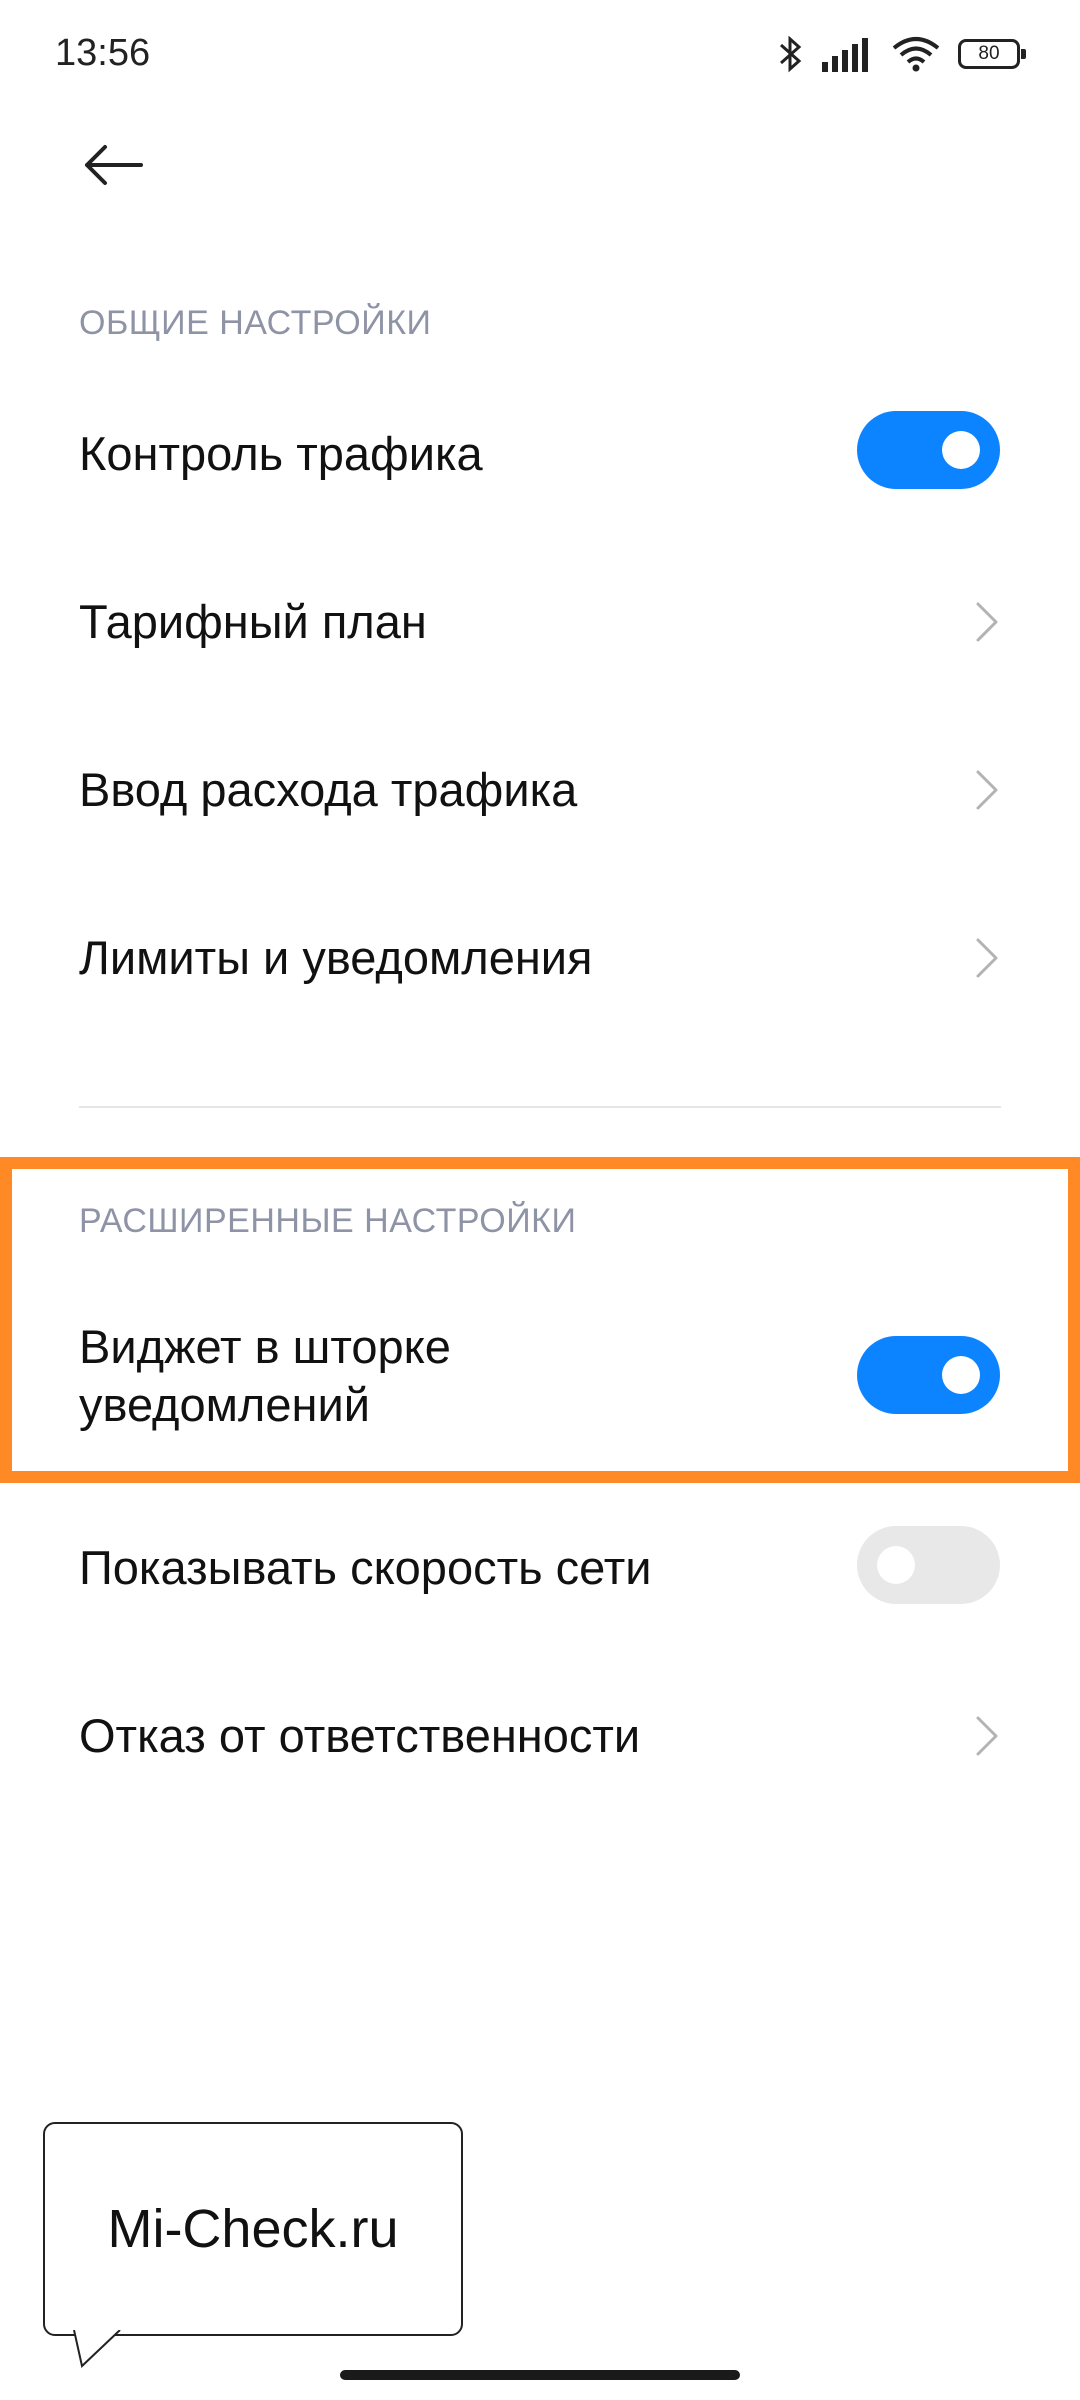  What do you see at coordinates (928, 450) in the screenshot?
I see `traffic-control-toggle` at bounding box center [928, 450].